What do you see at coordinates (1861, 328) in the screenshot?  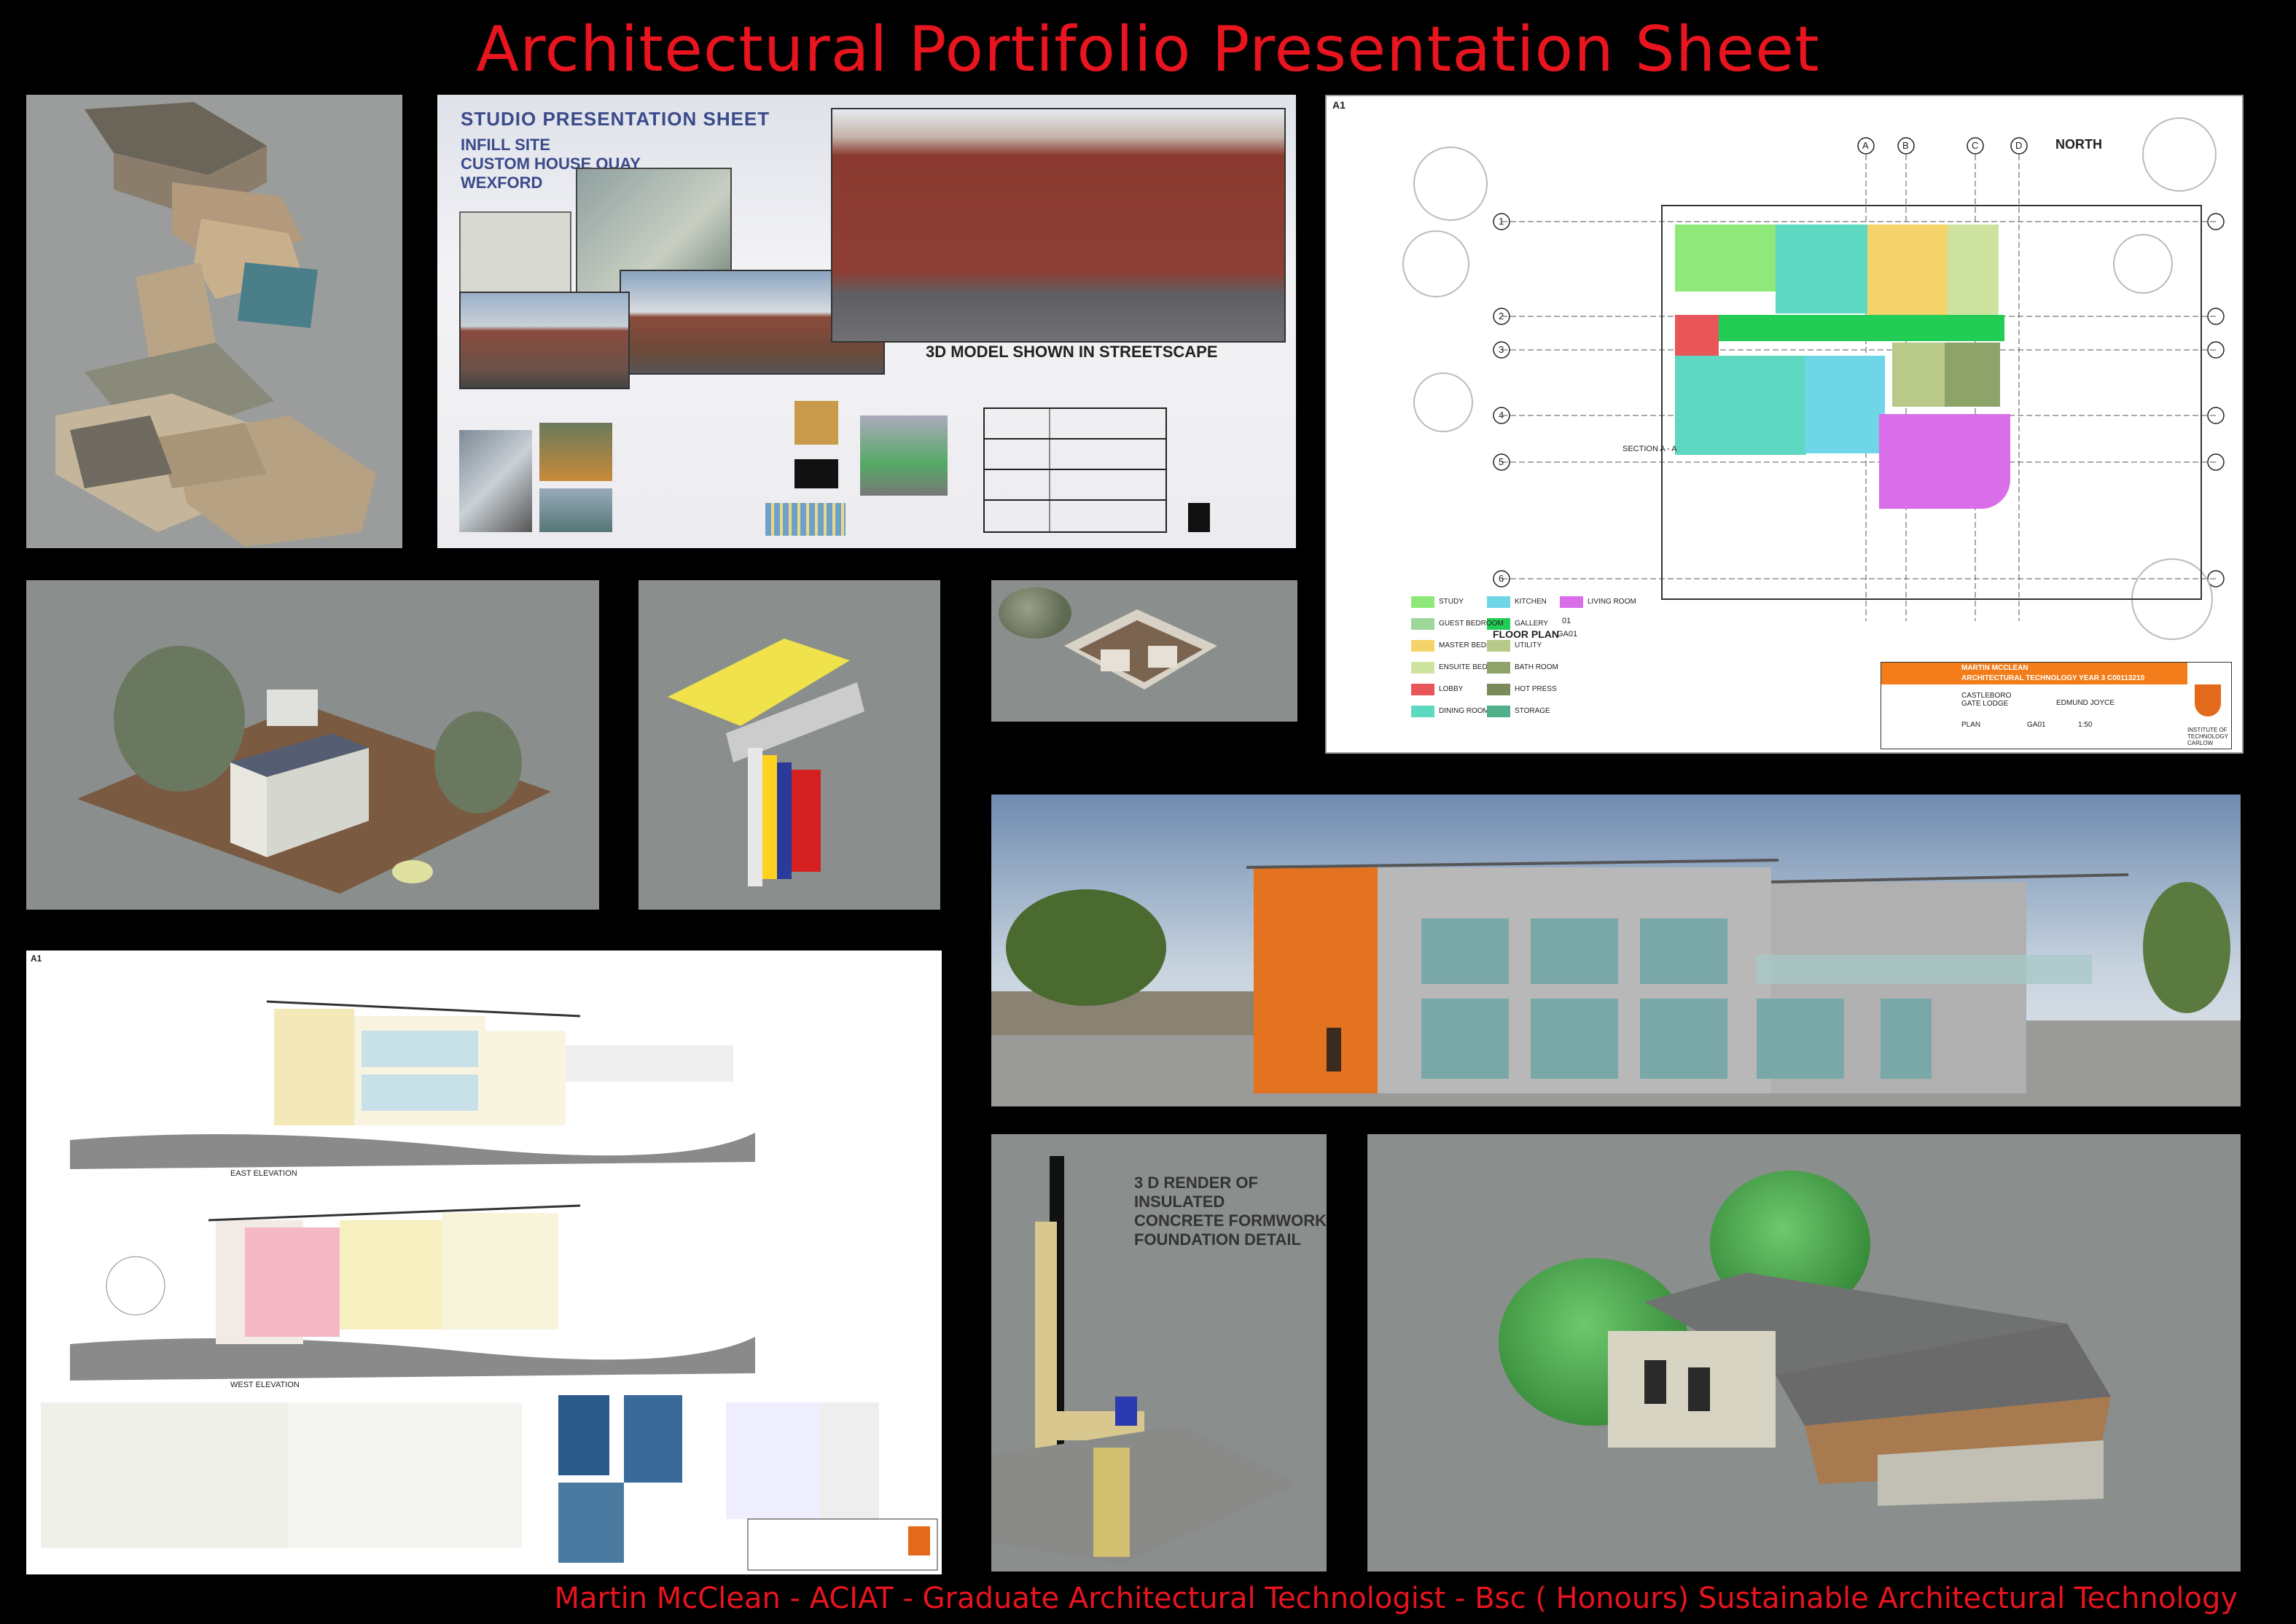 I see `room-gallery` at bounding box center [1861, 328].